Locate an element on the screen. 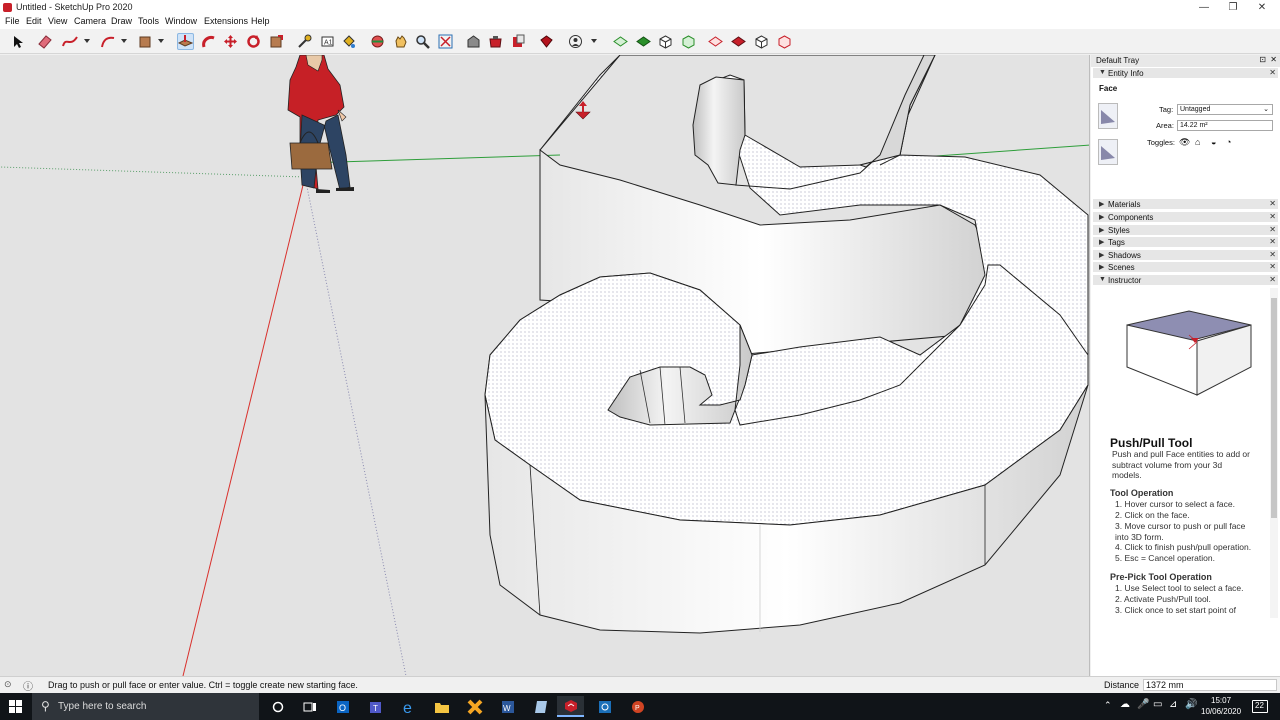 The width and height of the screenshot is (1280, 720). instructor-scrollbar is located at coordinates (1274, 453).